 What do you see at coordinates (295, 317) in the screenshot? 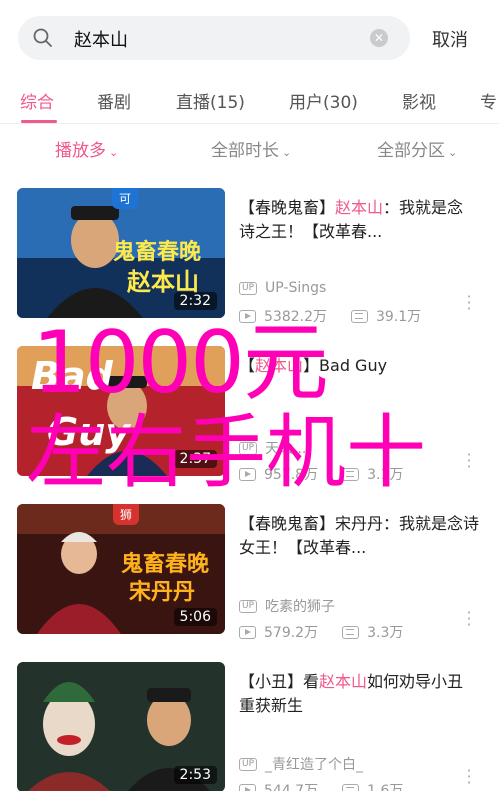
I see `play-count: 5382.2万` at bounding box center [295, 317].